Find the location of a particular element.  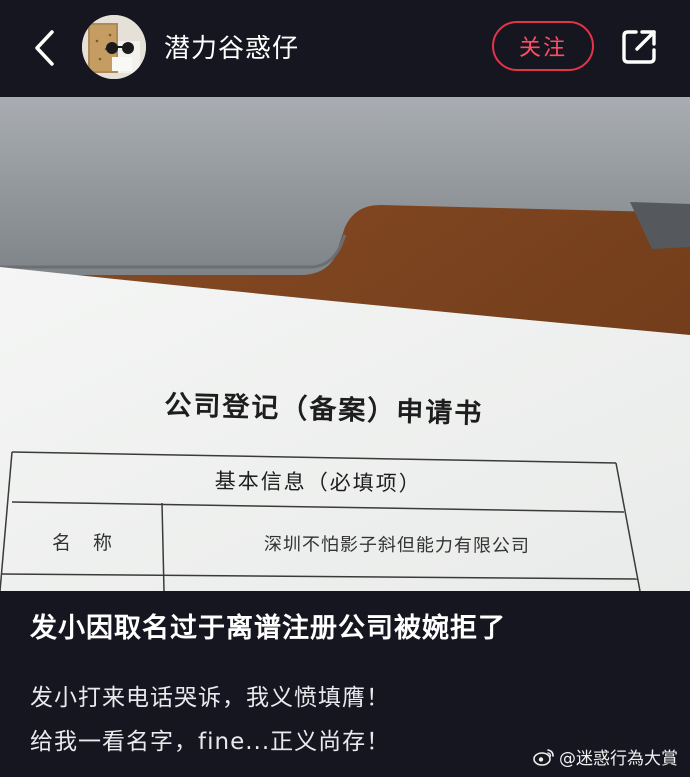

post-title: 发小因取名过于离谱注册公司被婉拒了 is located at coordinates (268, 628).